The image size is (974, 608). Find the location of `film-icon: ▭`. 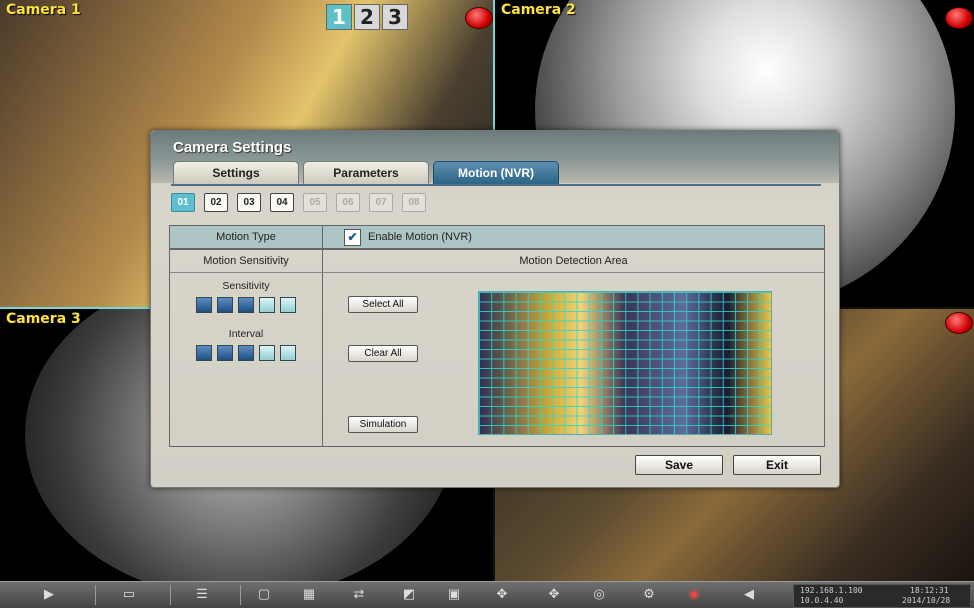

film-icon: ▭ is located at coordinates (129, 594).